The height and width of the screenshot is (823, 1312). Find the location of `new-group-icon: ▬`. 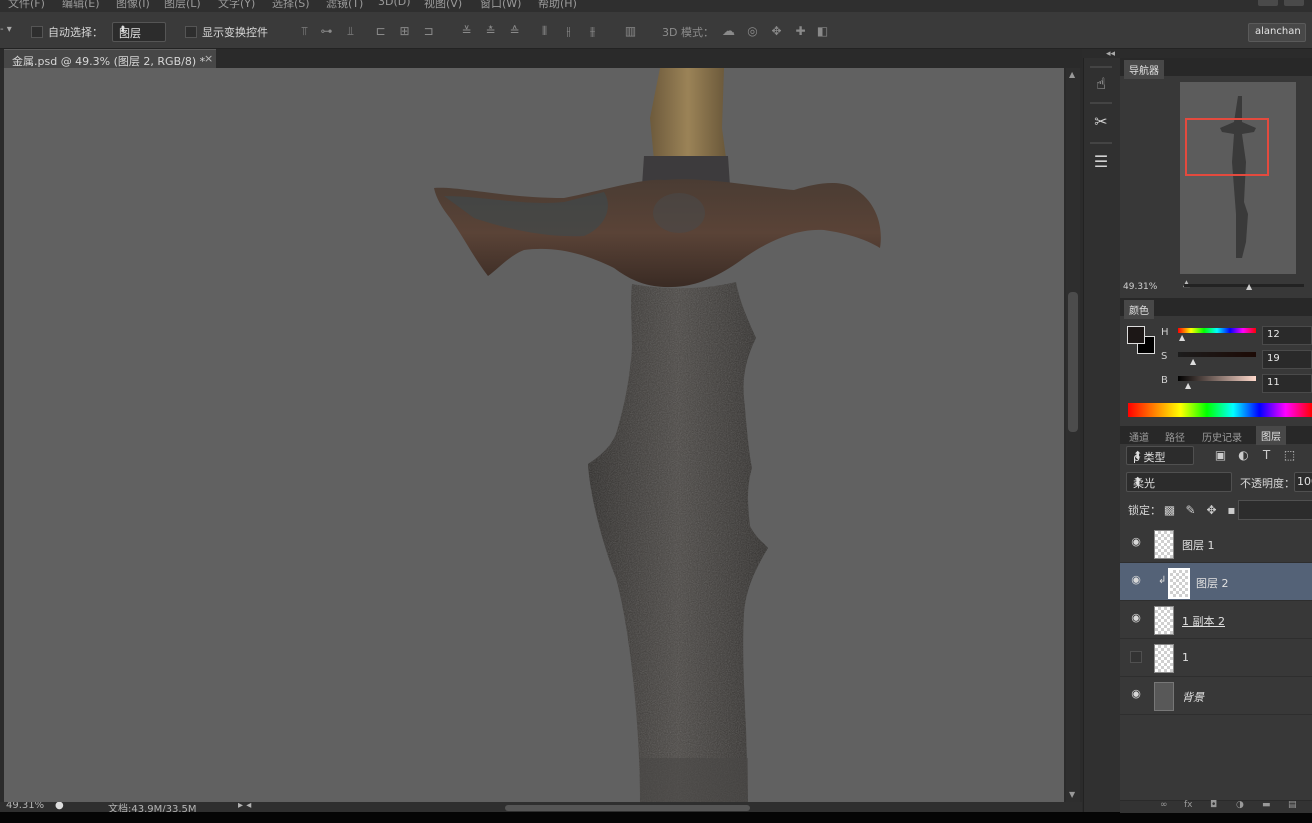

new-group-icon: ▬ is located at coordinates (1266, 805).